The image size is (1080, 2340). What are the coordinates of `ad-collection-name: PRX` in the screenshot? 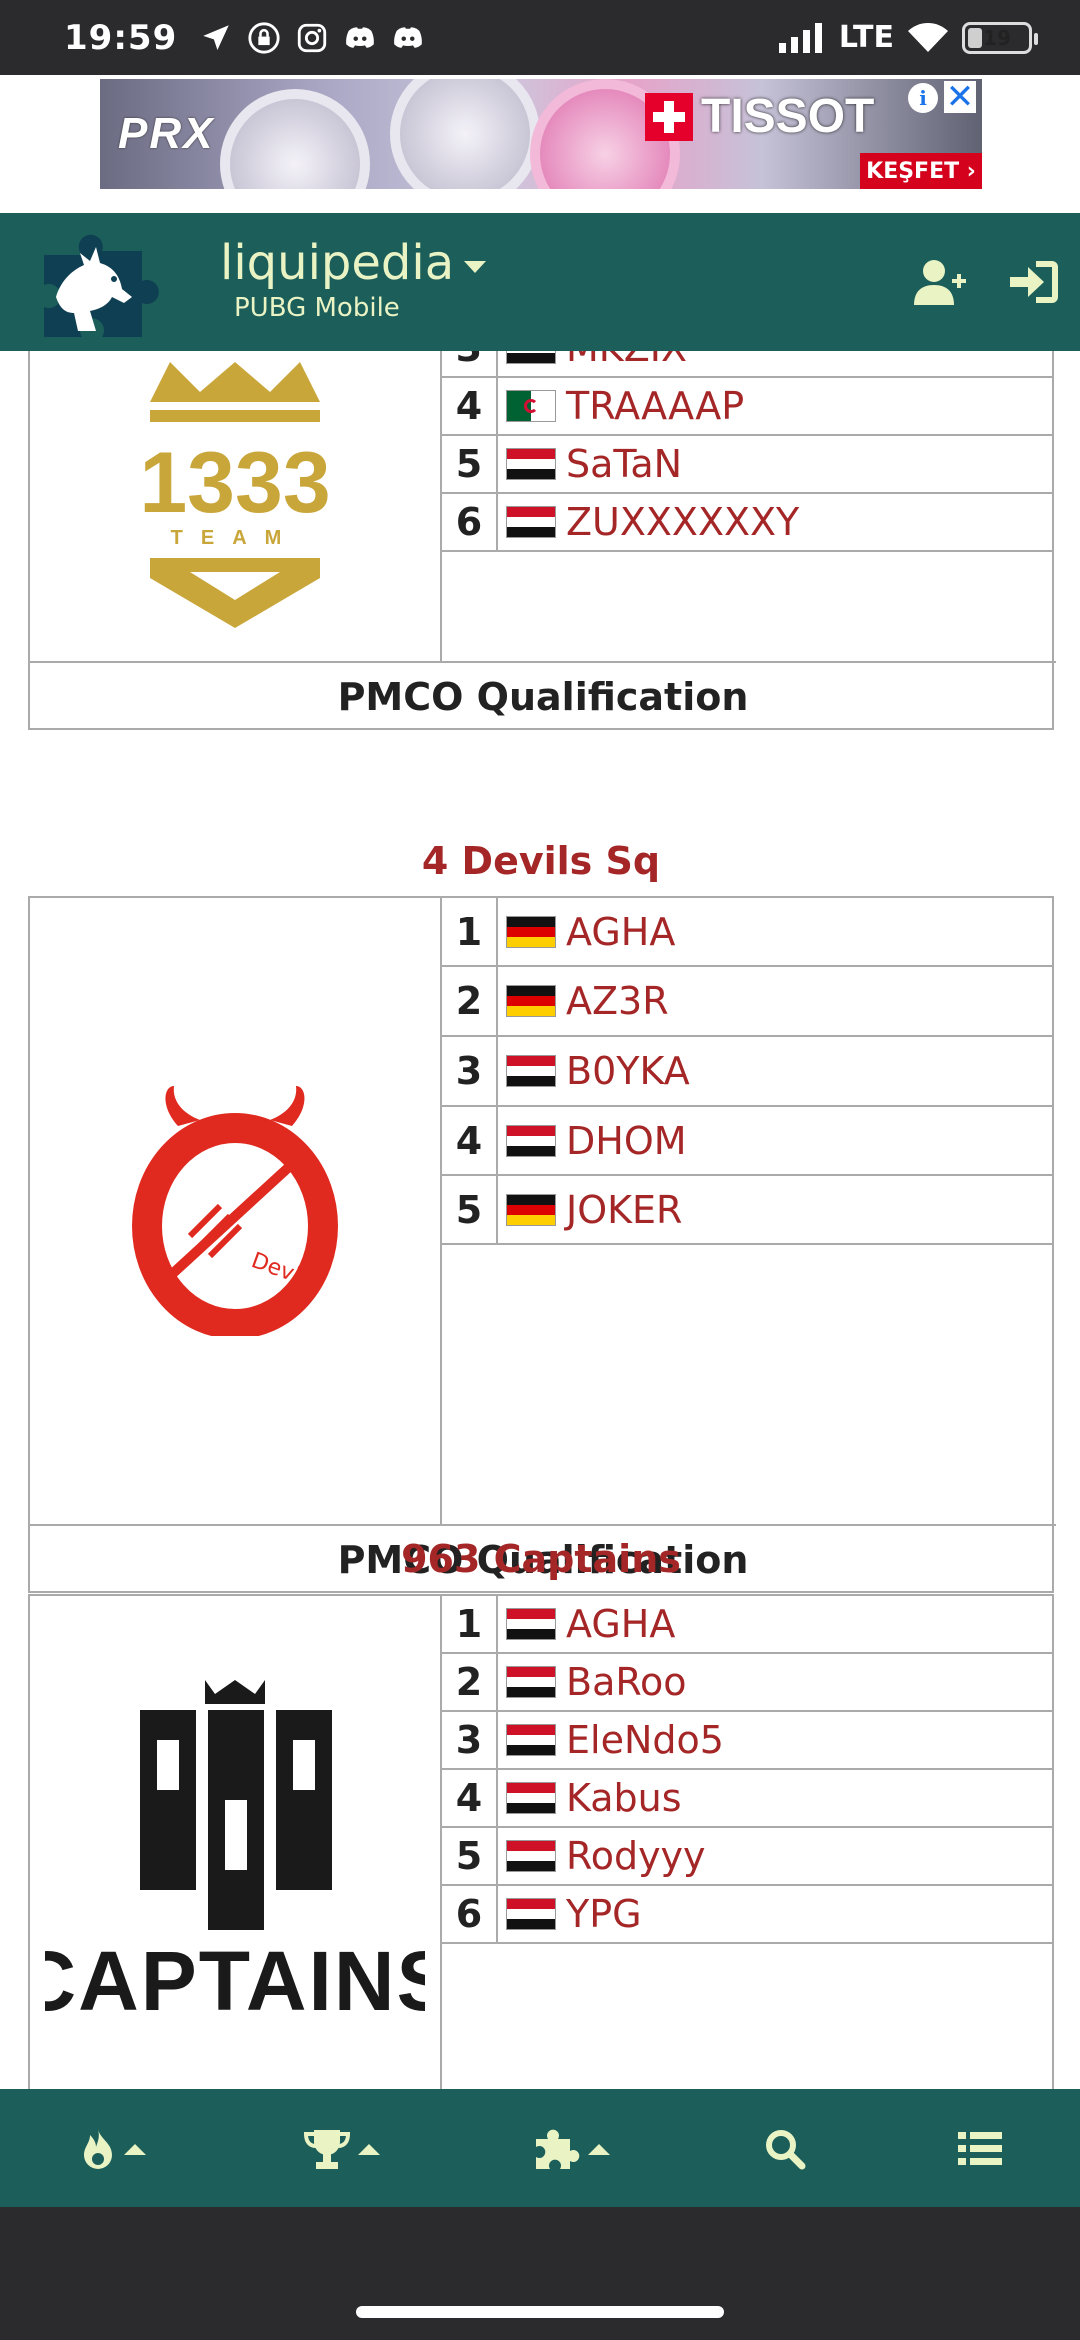 It's located at (166, 133).